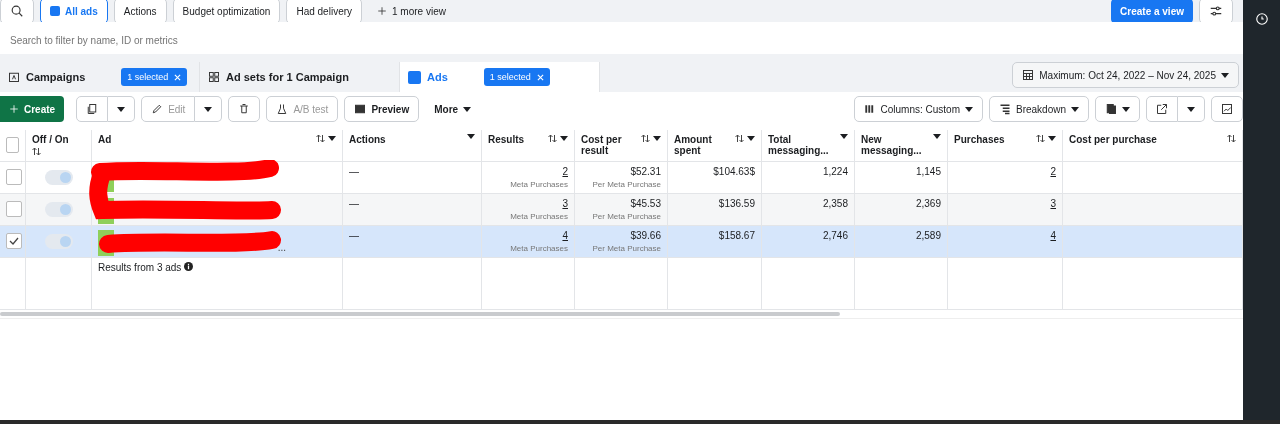  I want to click on table-cell: $52.31, so click(645, 171).